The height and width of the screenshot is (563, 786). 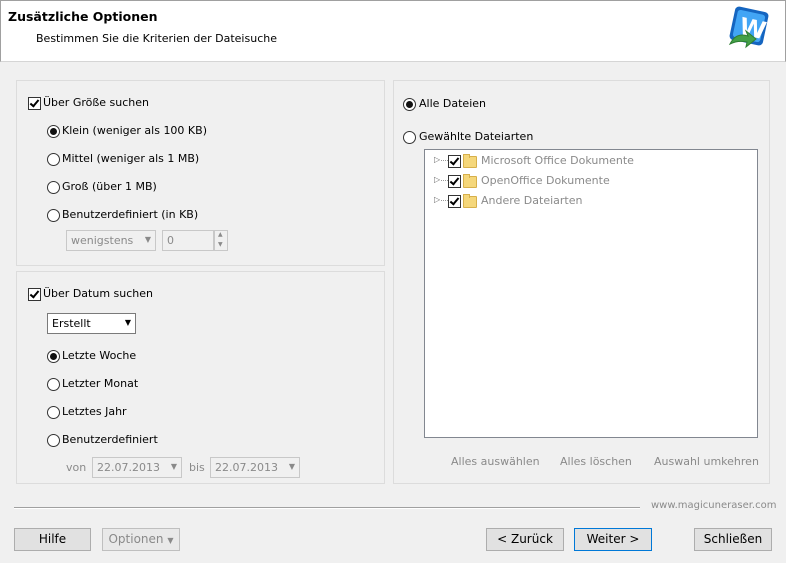 I want to click on selected-types-label: Gewählte Dateiarten, so click(x=476, y=136).